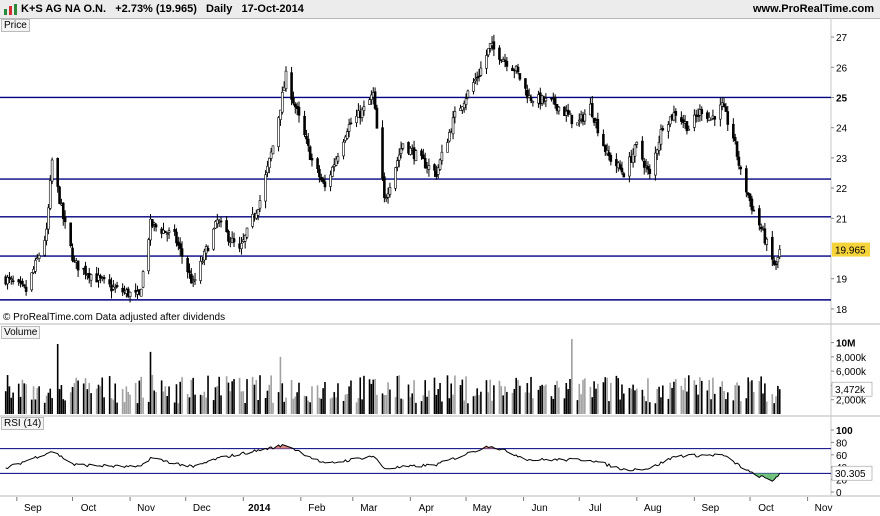 The width and height of the screenshot is (880, 516). Describe the element at coordinates (392, 376) in the screenshot. I see `volume-panel` at that location.